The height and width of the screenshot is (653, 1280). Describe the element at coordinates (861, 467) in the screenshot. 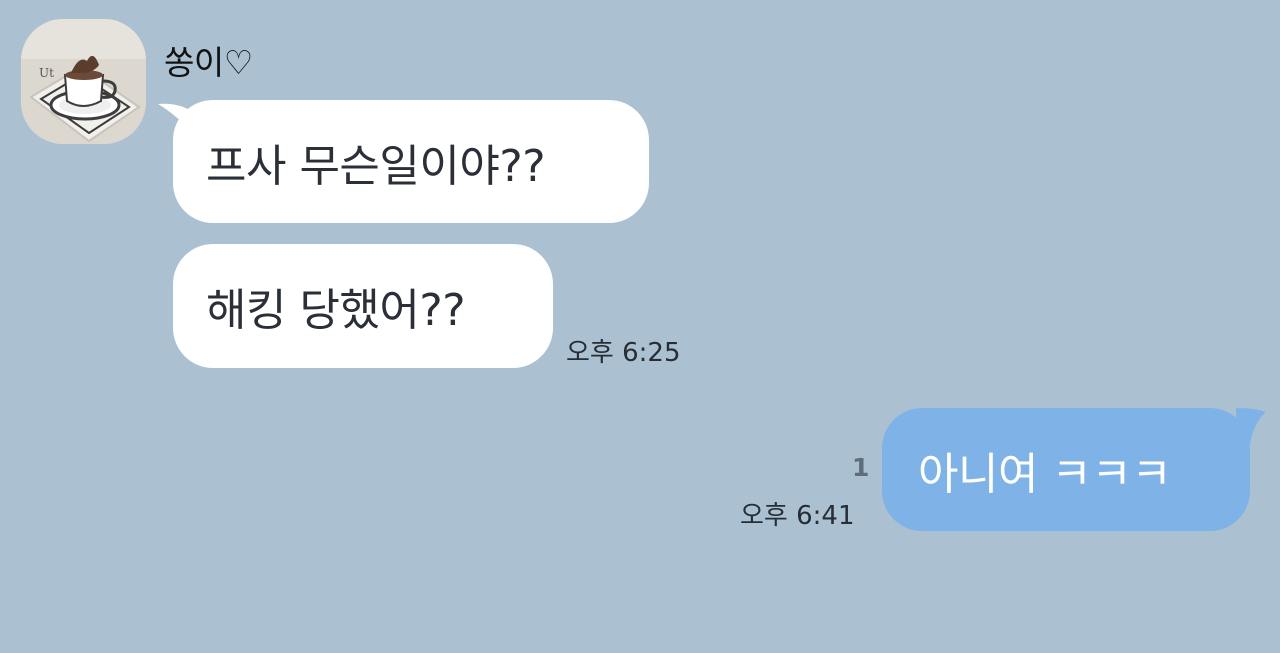

I see `unread-count: 1` at that location.